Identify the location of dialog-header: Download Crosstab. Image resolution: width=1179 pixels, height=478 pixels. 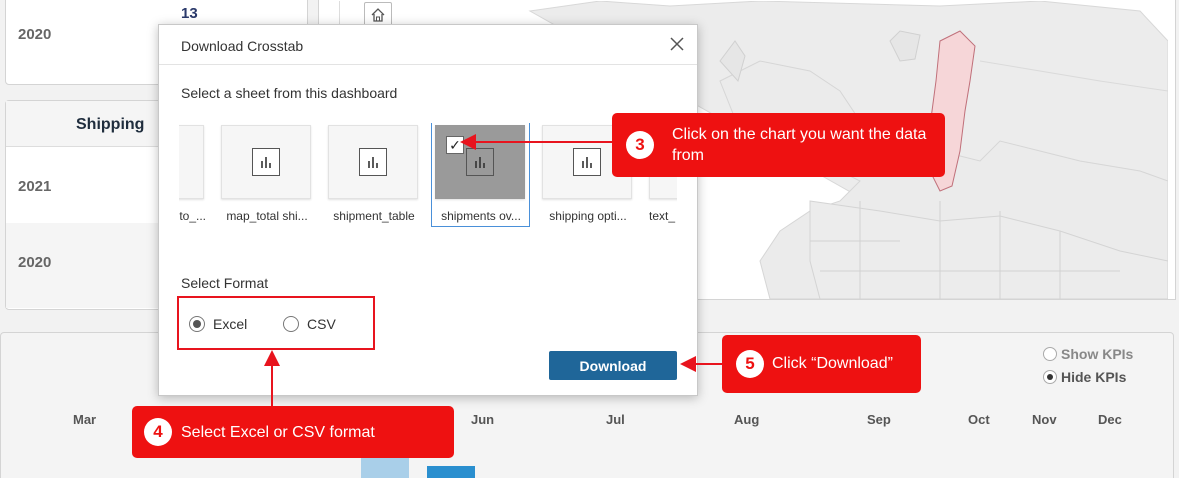
(428, 45).